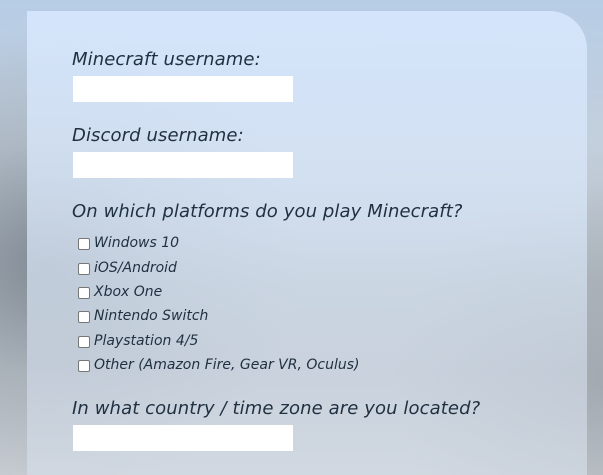 The image size is (603, 475). What do you see at coordinates (218, 316) in the screenshot?
I see `platform-option-switch: Nintendo Switch` at bounding box center [218, 316].